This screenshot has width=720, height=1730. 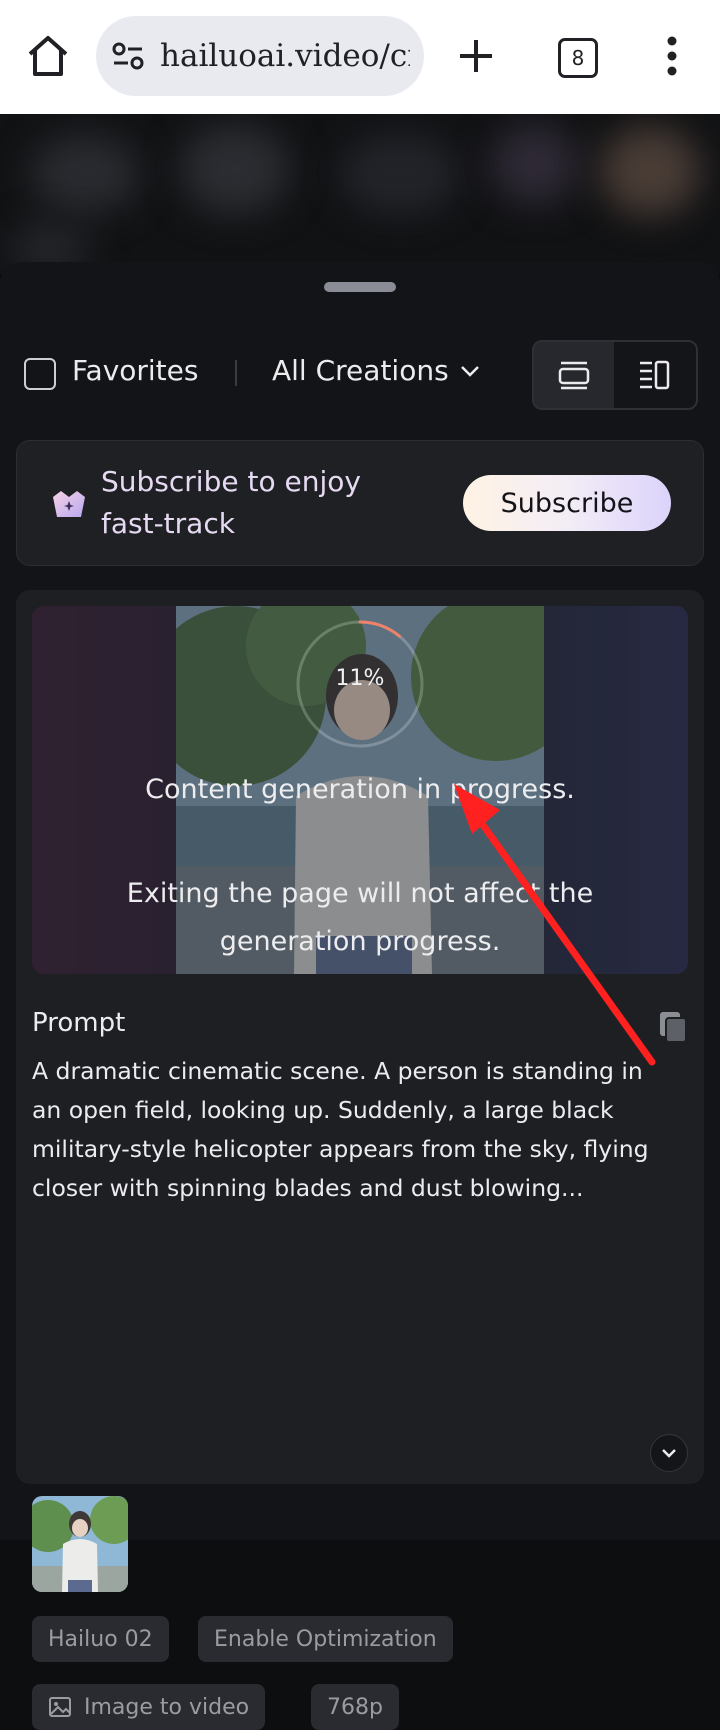 What do you see at coordinates (69, 504) in the screenshot?
I see `crown-icon` at bounding box center [69, 504].